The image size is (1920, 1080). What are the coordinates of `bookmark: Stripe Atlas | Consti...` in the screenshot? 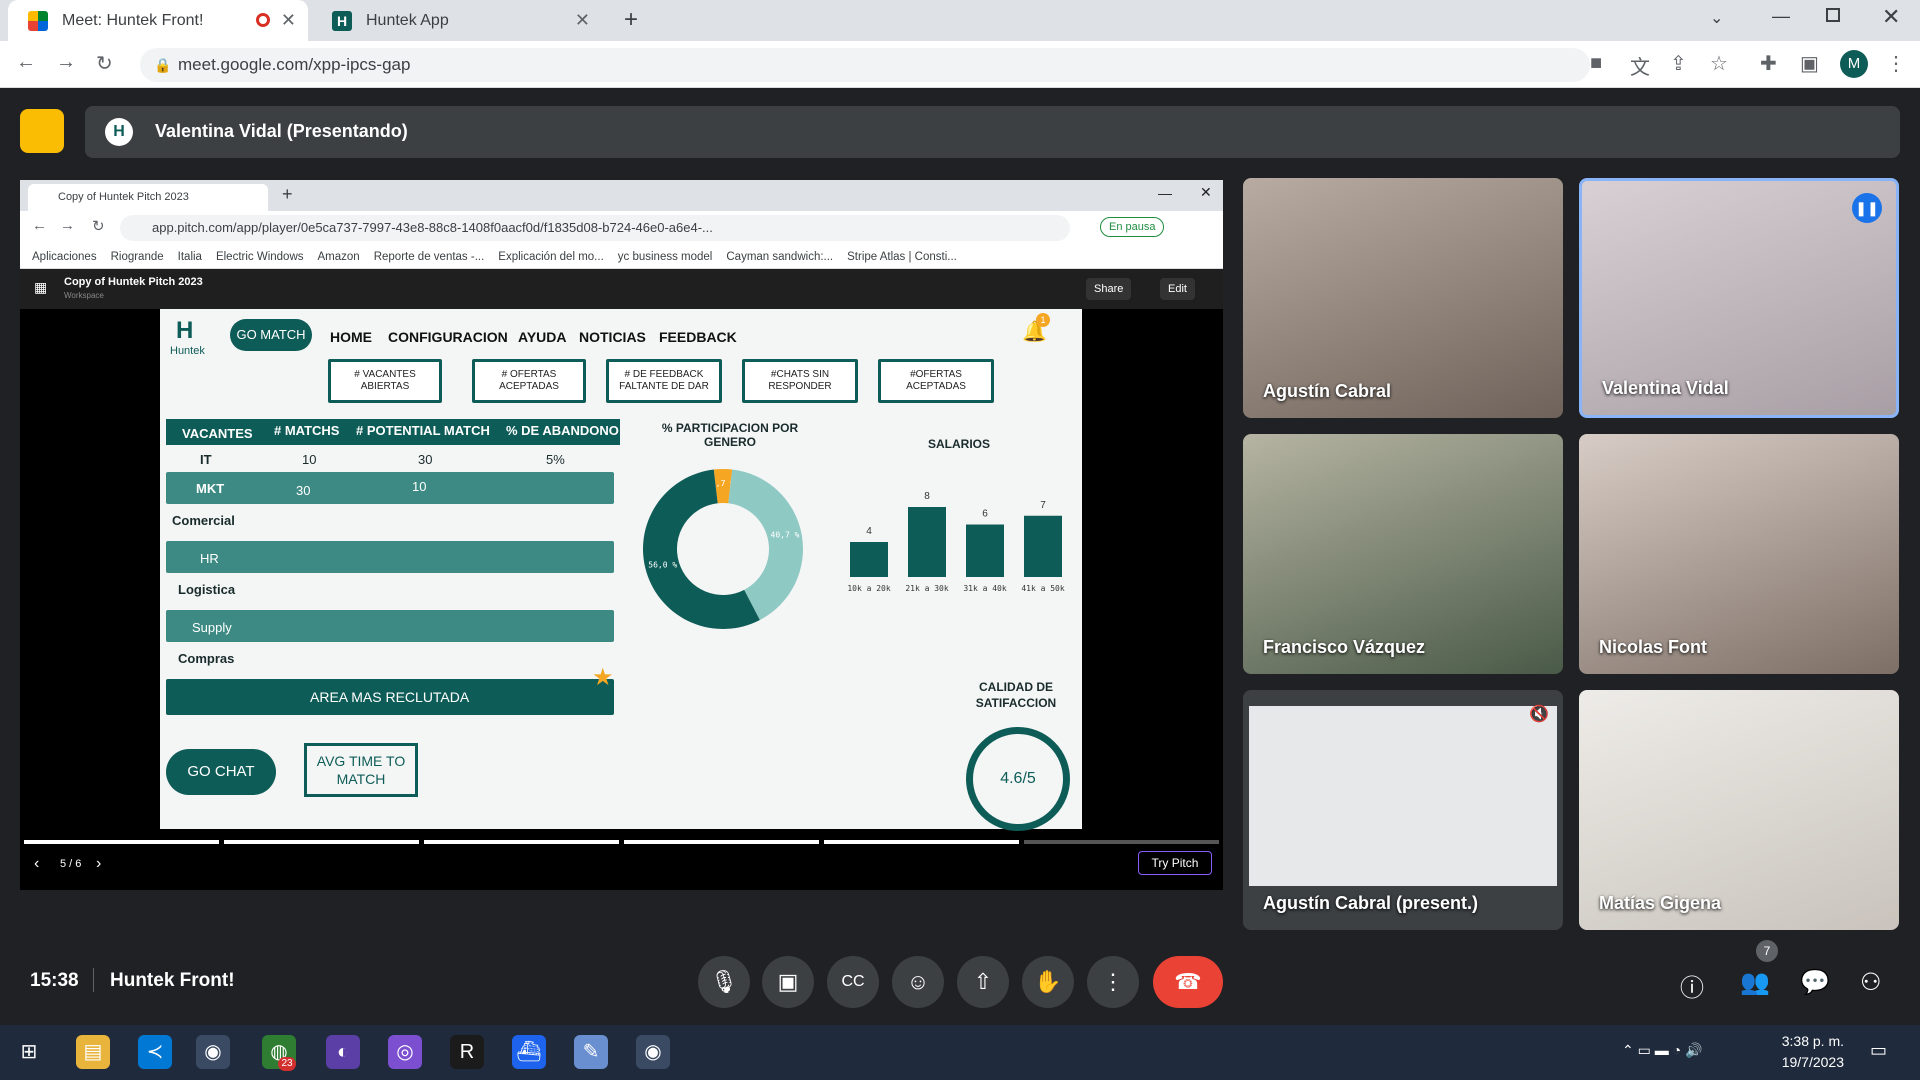 It's located at (902, 257).